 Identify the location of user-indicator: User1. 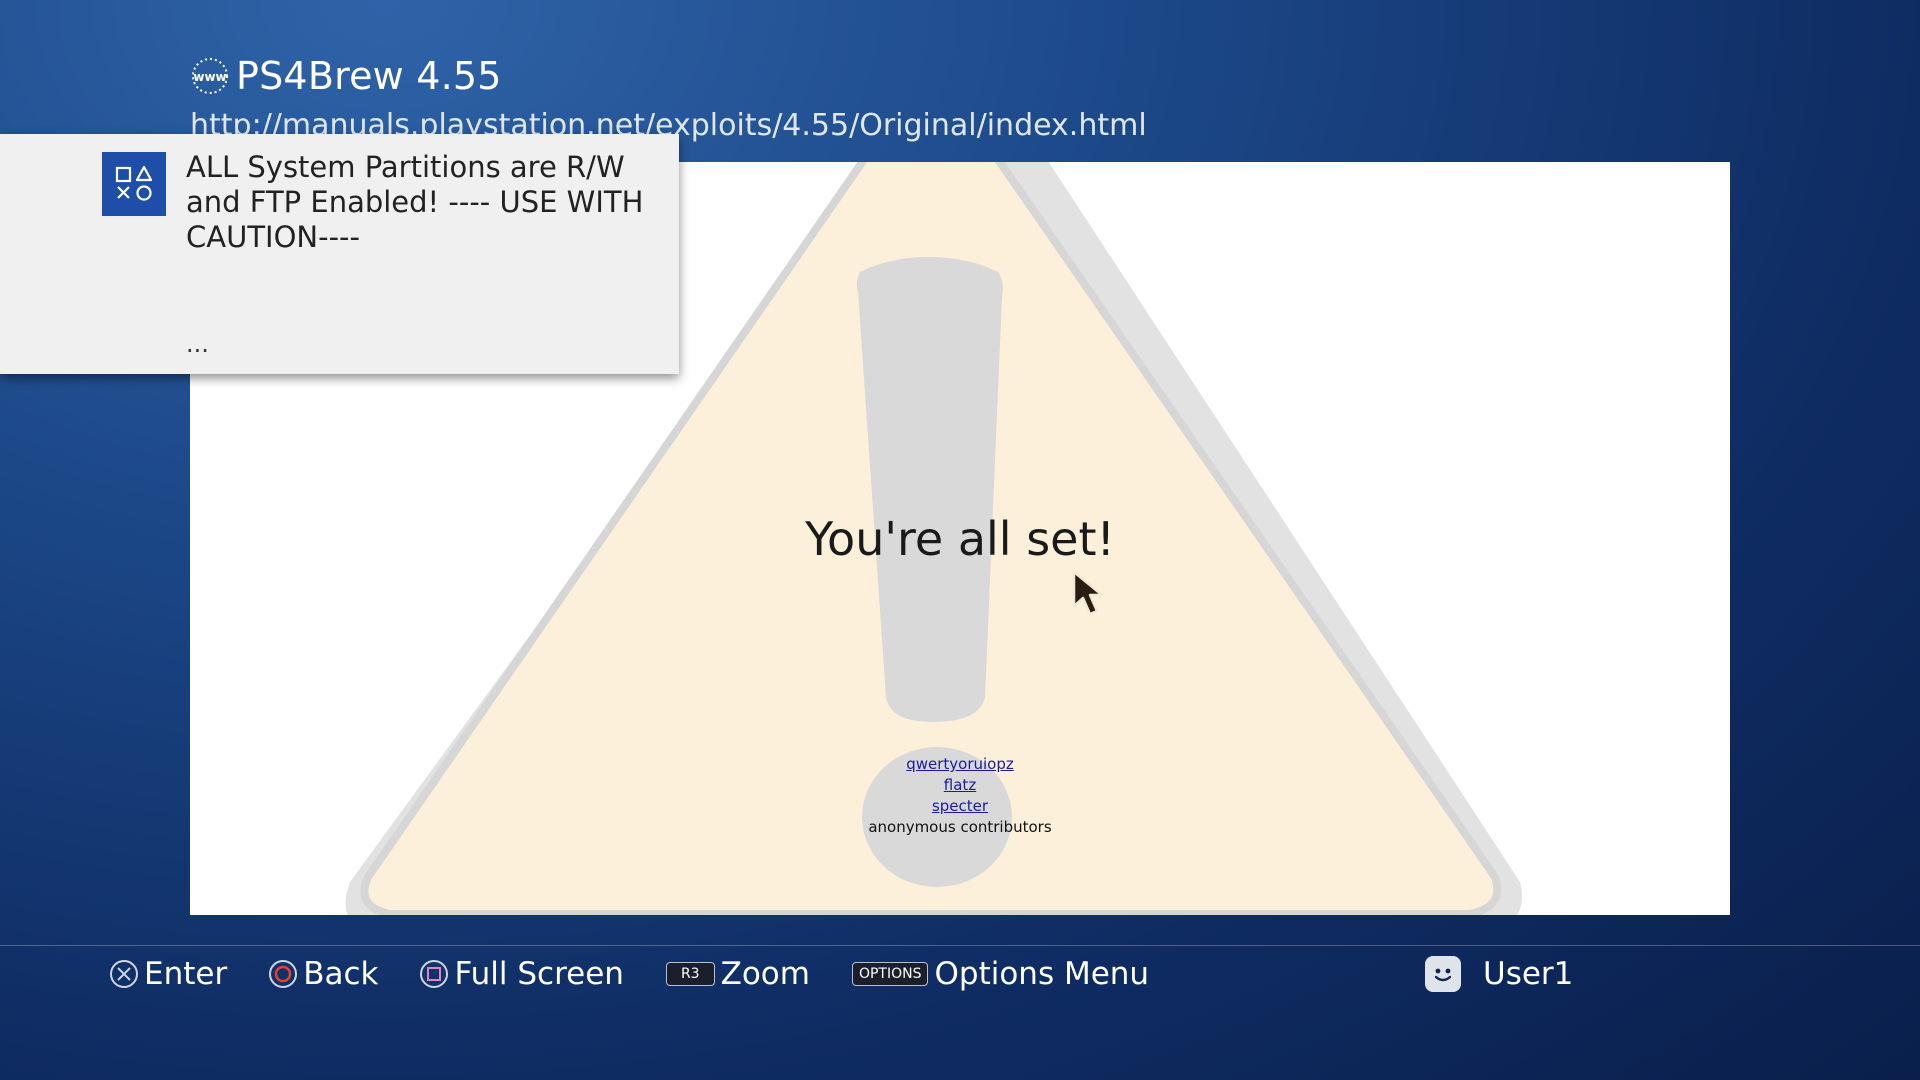
(1499, 974).